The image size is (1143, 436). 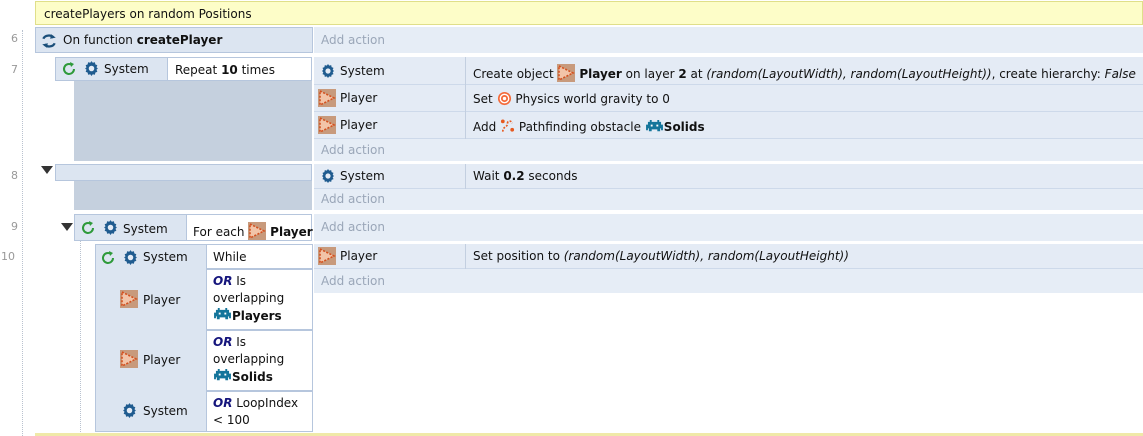 What do you see at coordinates (80, 334) in the screenshot?
I see `tree-line-row9` at bounding box center [80, 334].